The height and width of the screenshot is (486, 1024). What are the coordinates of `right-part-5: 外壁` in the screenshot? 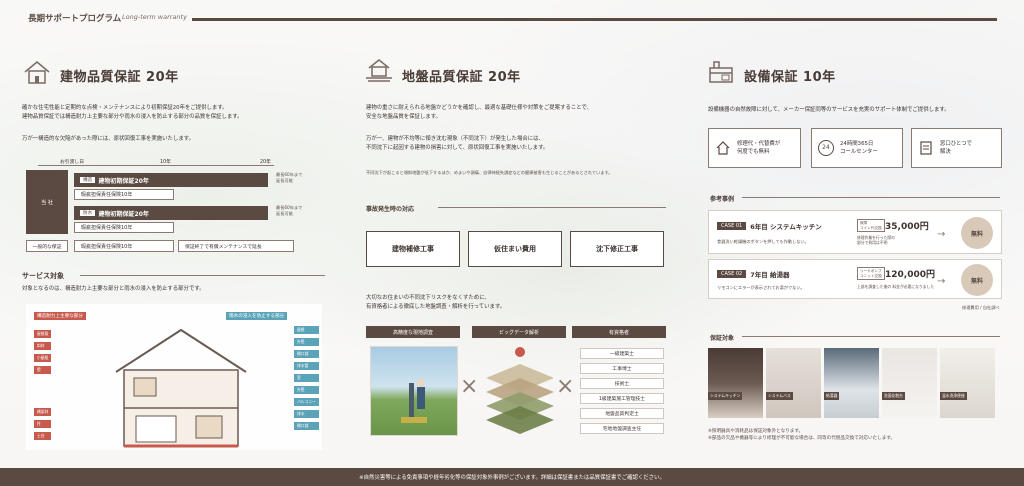 It's located at (306, 390).